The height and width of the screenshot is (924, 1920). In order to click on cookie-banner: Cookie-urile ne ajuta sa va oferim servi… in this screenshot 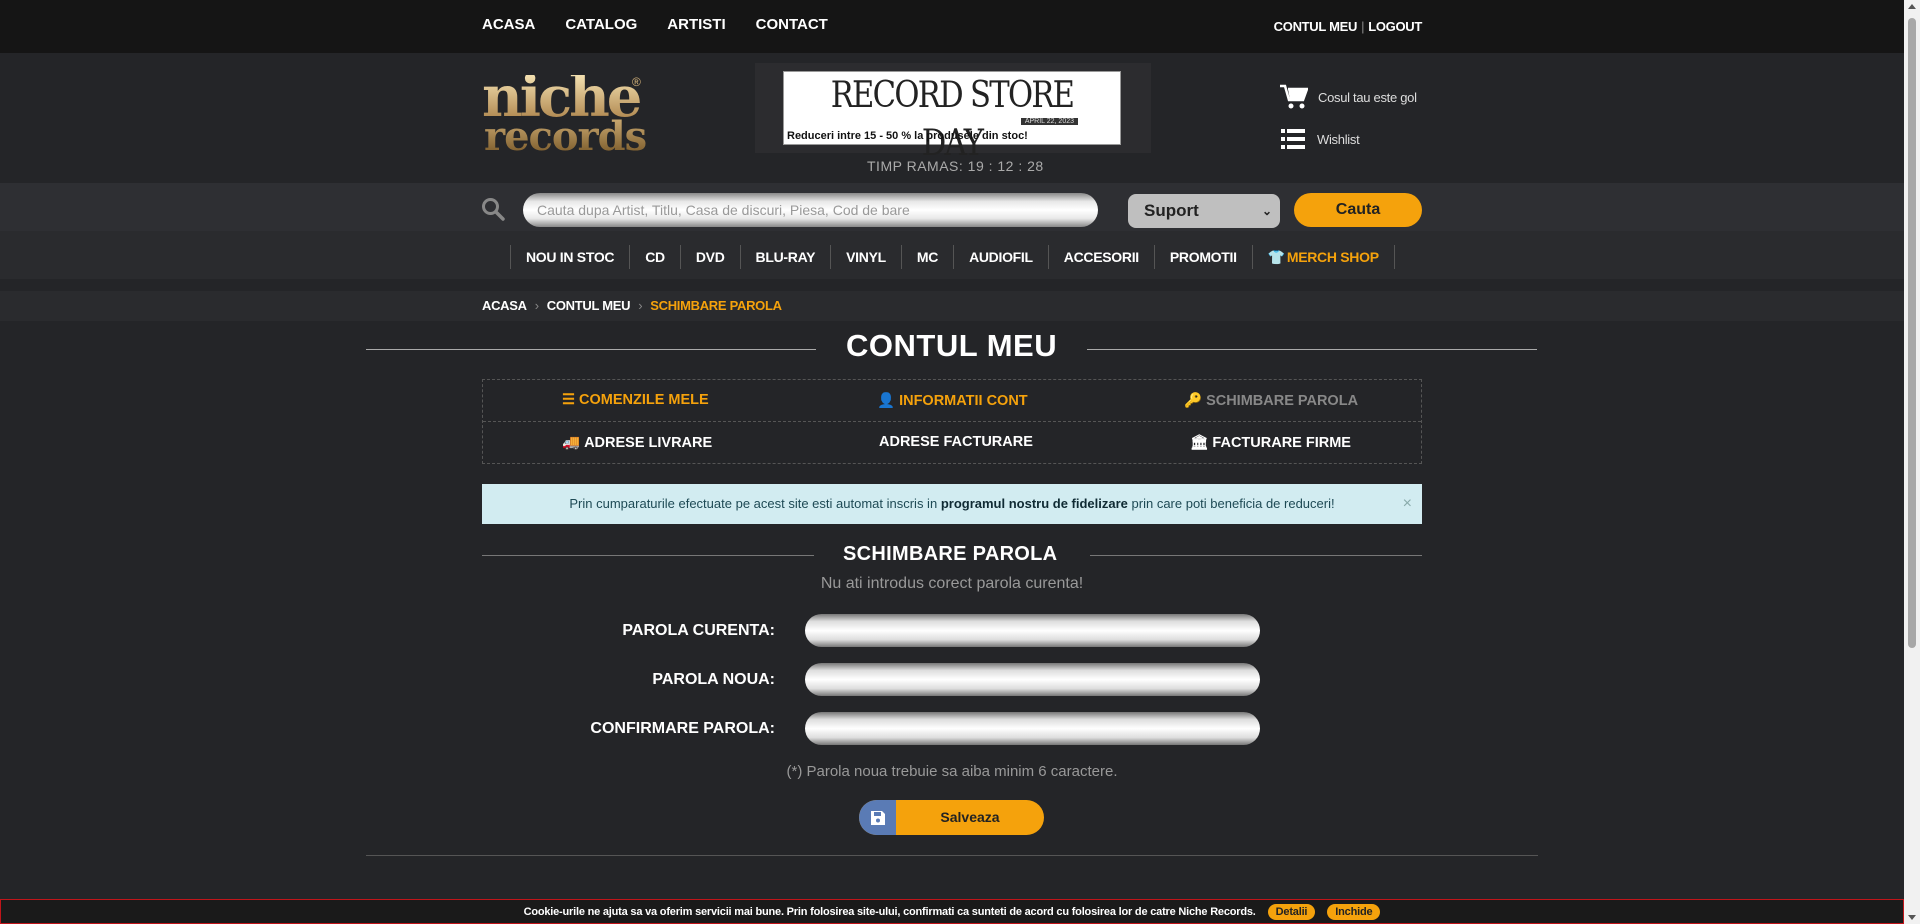, I will do `click(952, 911)`.